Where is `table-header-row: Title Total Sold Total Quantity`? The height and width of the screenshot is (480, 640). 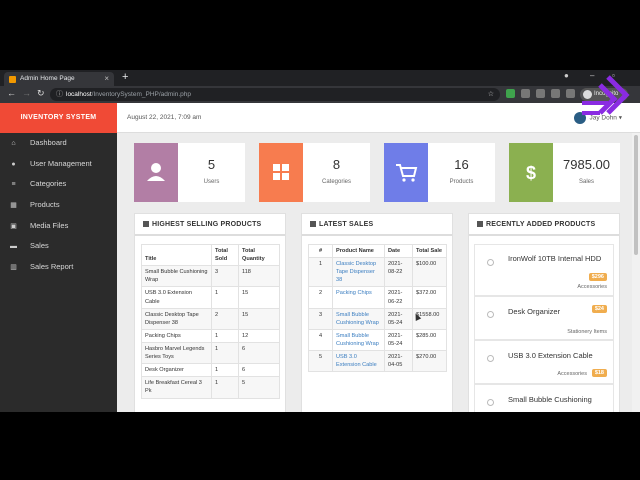
table-header-row: Title Total Sold Total Quantity is located at coordinates (210, 255).